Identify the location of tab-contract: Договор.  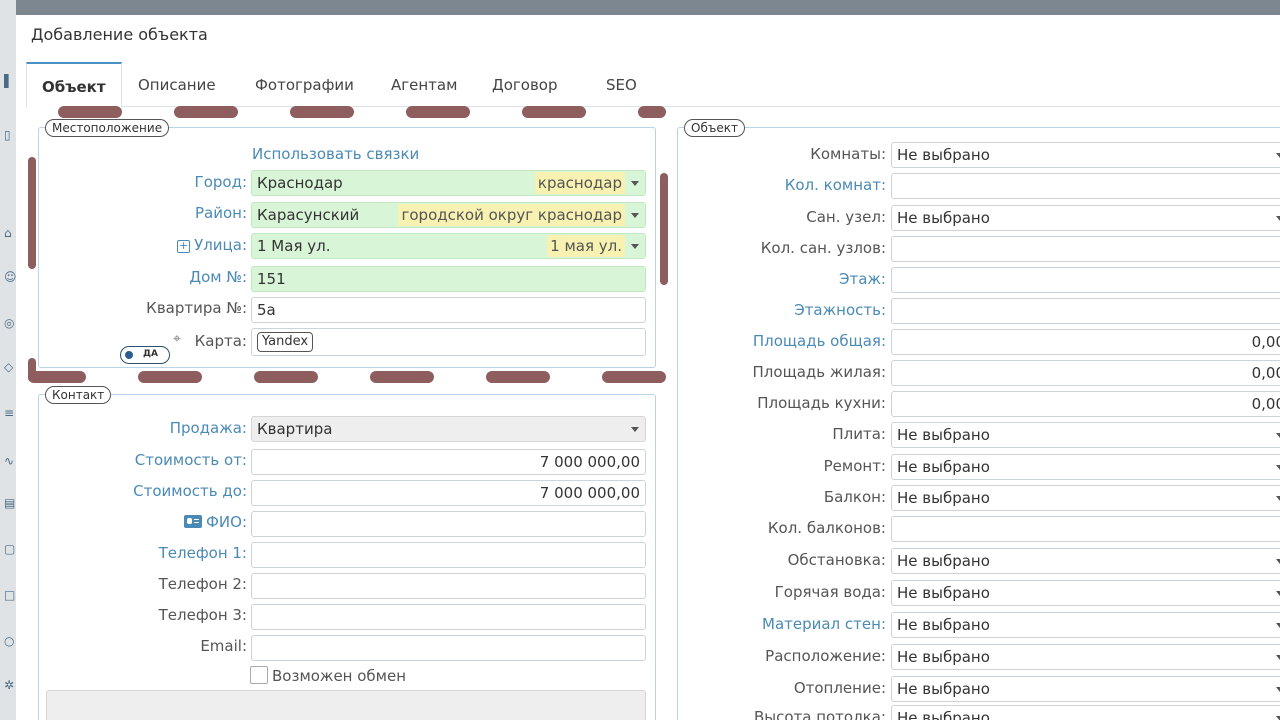
(525, 84).